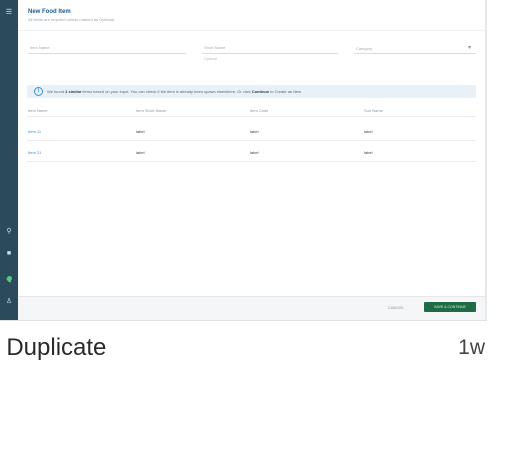 The image size is (524, 474). I want to click on grid-icon: ■, so click(9, 254).